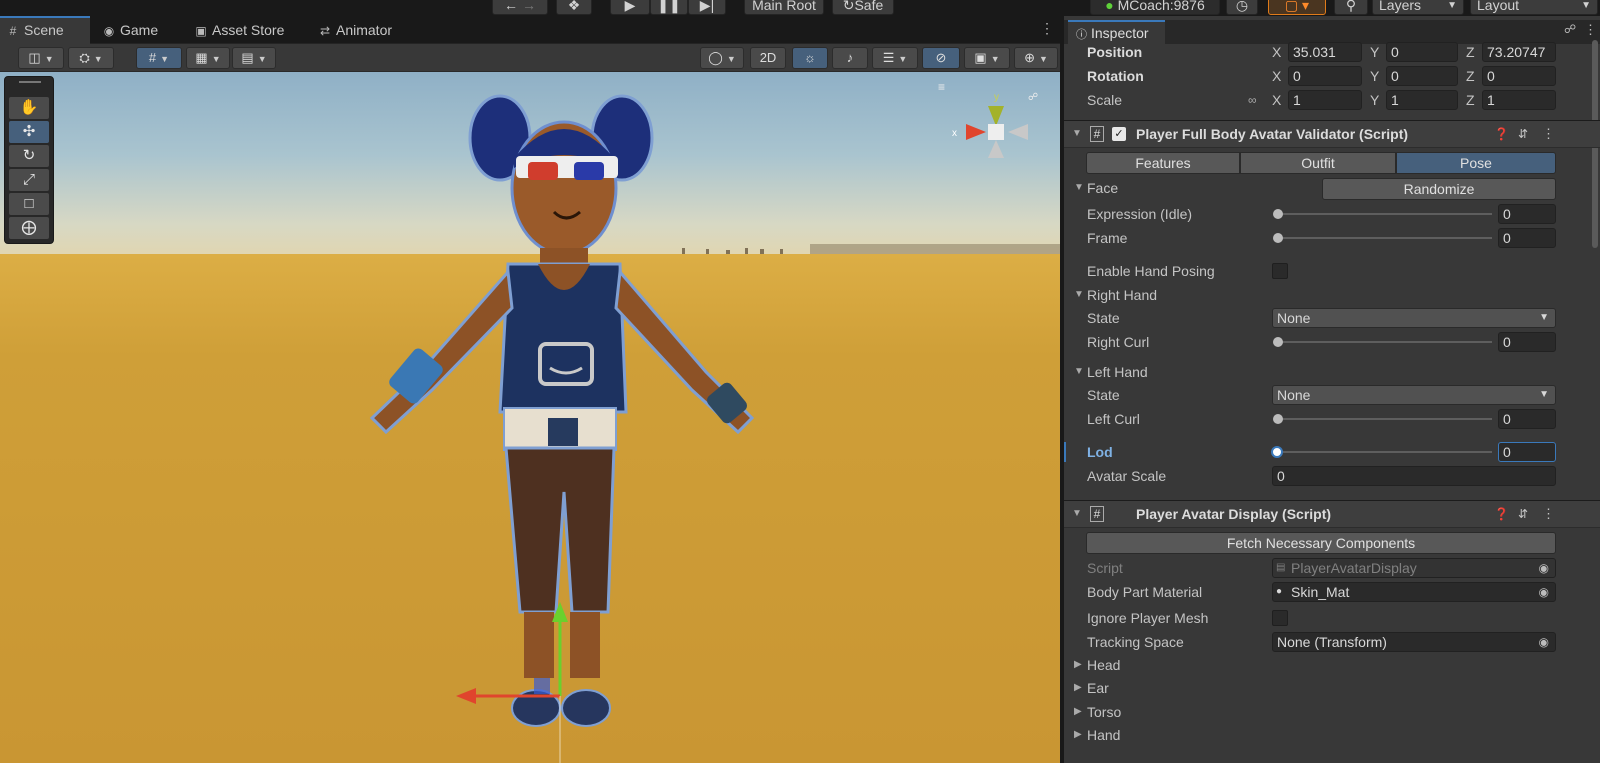 The width and height of the screenshot is (1600, 763). Describe the element at coordinates (1385, 238) in the screenshot. I see `frame-slider-track` at that location.